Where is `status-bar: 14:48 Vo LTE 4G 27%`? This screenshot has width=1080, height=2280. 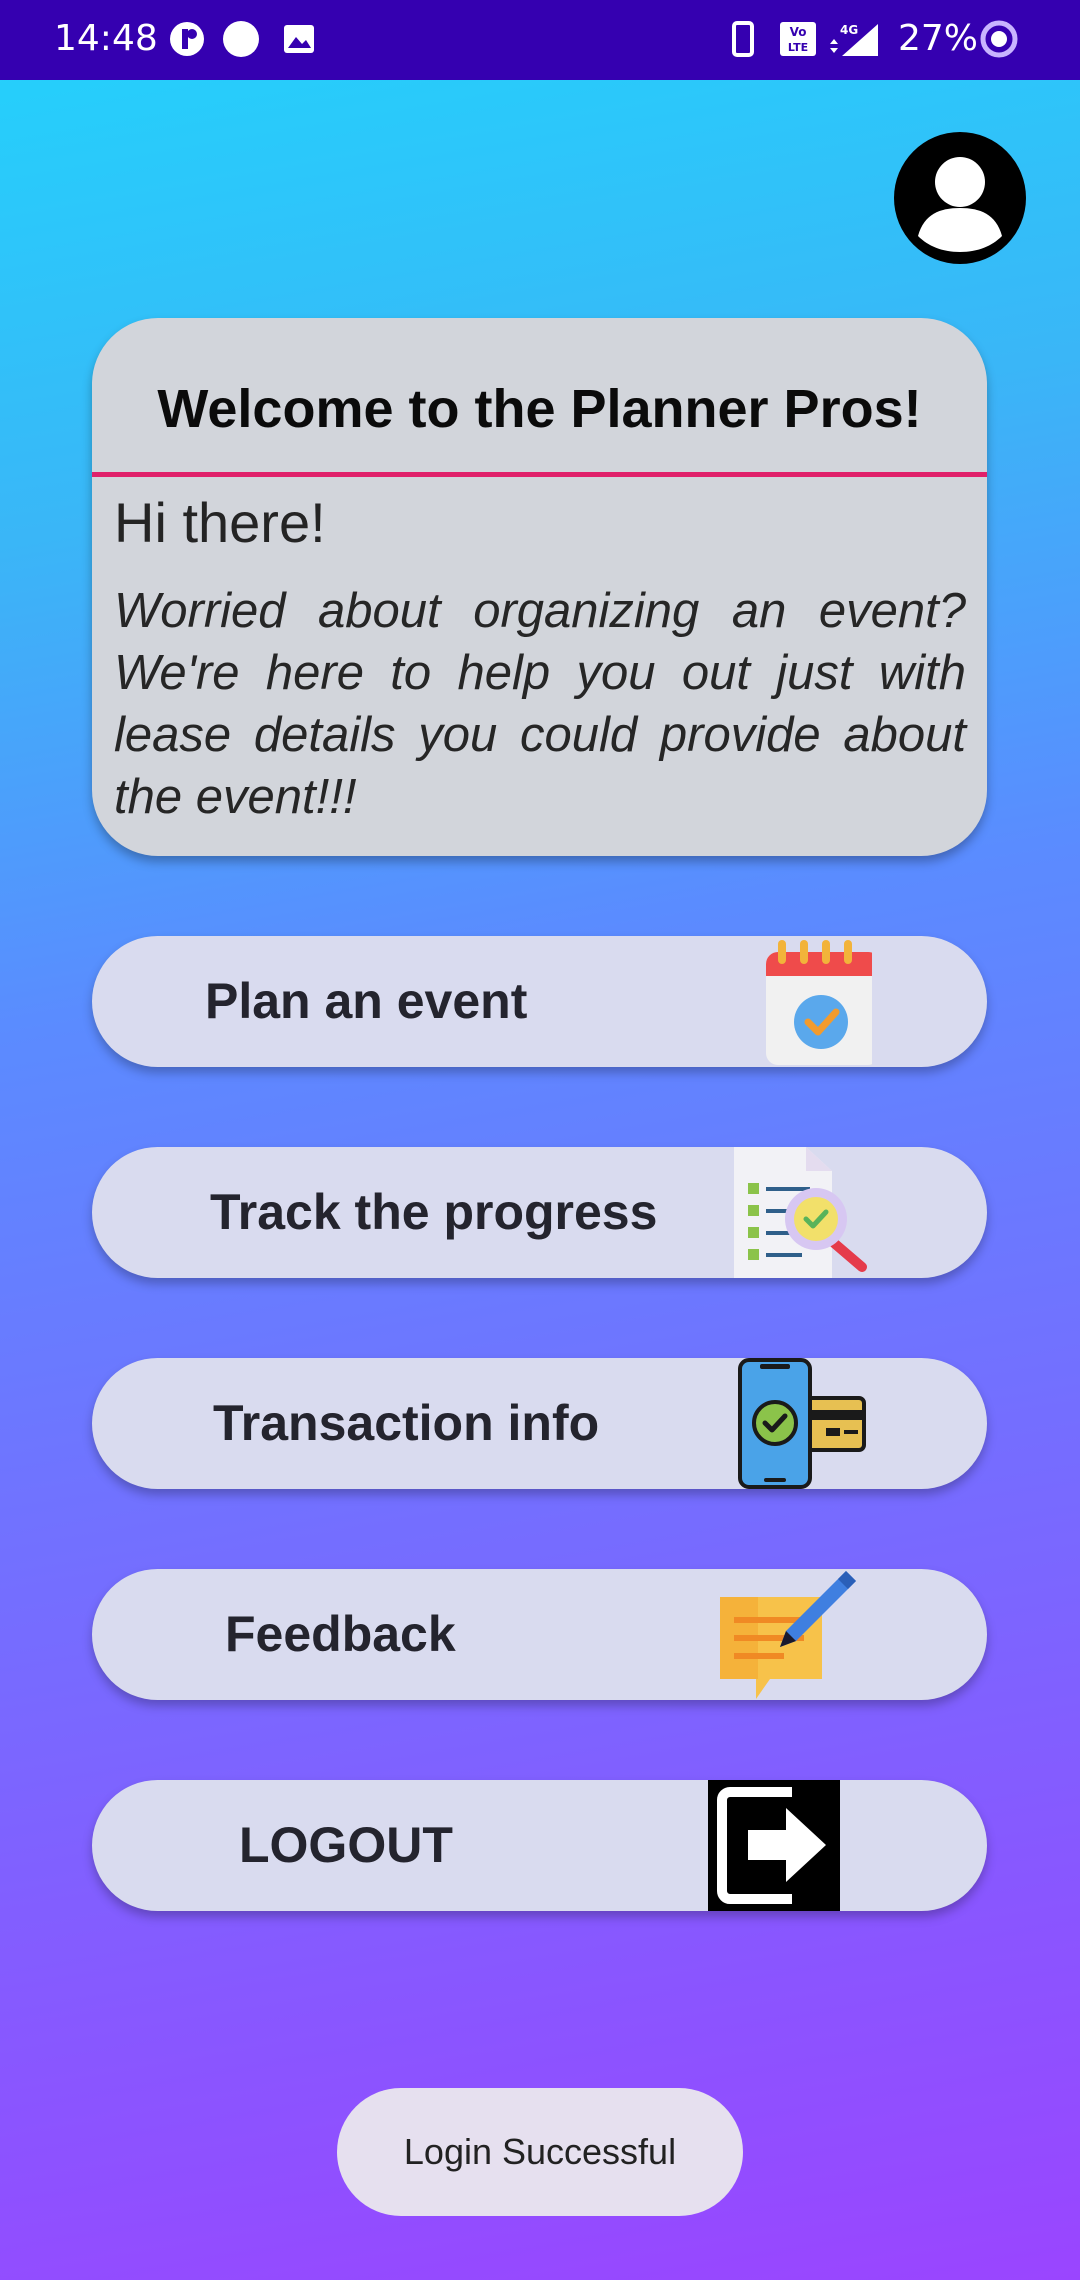
status-bar: 14:48 Vo LTE 4G 27% is located at coordinates (540, 40).